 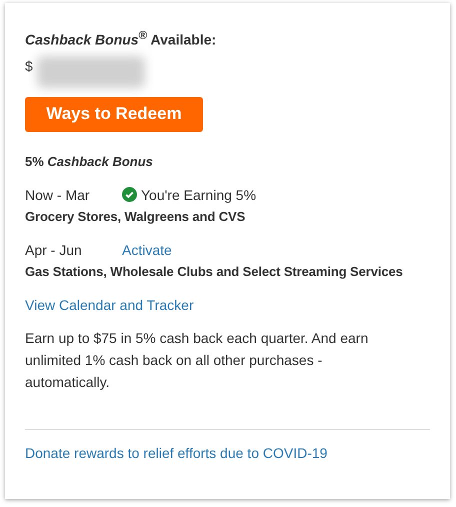 I want to click on category-list: Grocery Stores, Walgreens and CVS, so click(x=135, y=216).